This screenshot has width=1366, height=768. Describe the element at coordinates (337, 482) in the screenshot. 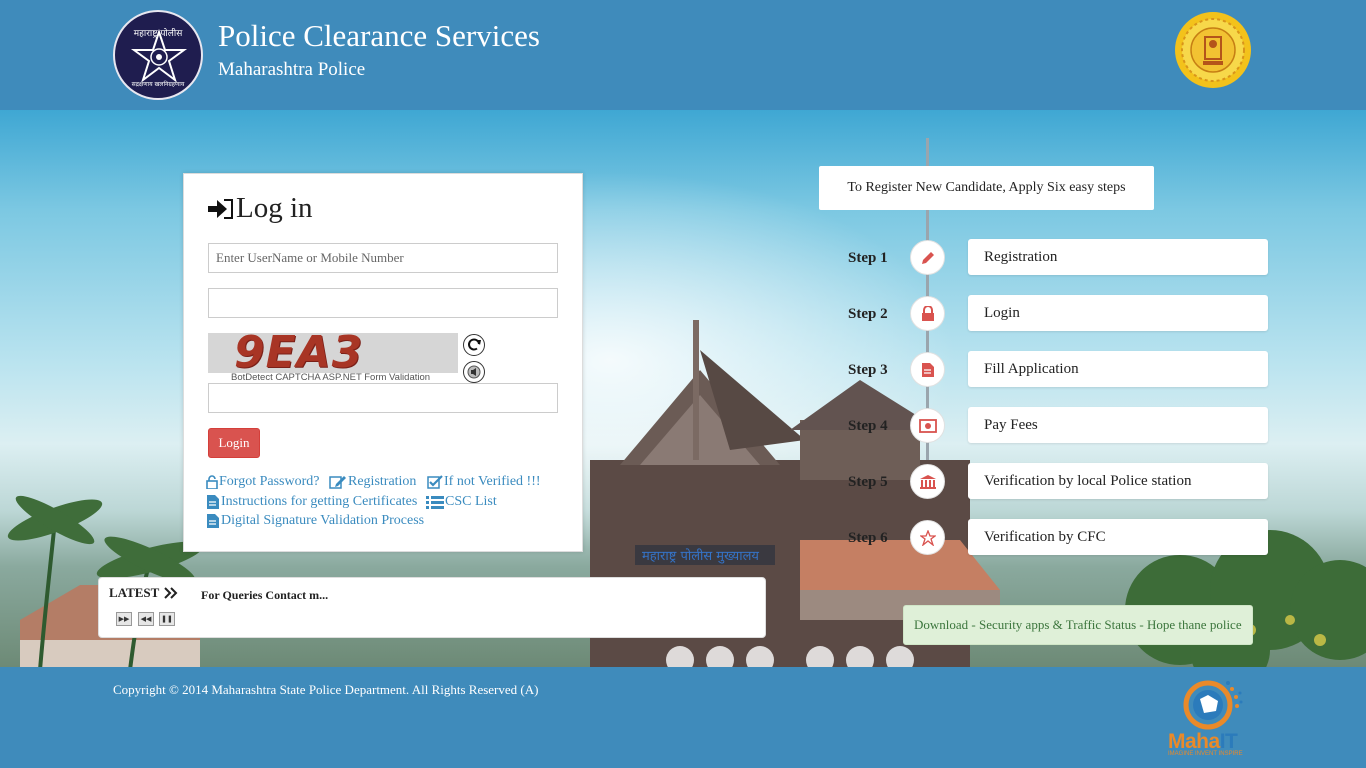

I see `edit-icon` at that location.